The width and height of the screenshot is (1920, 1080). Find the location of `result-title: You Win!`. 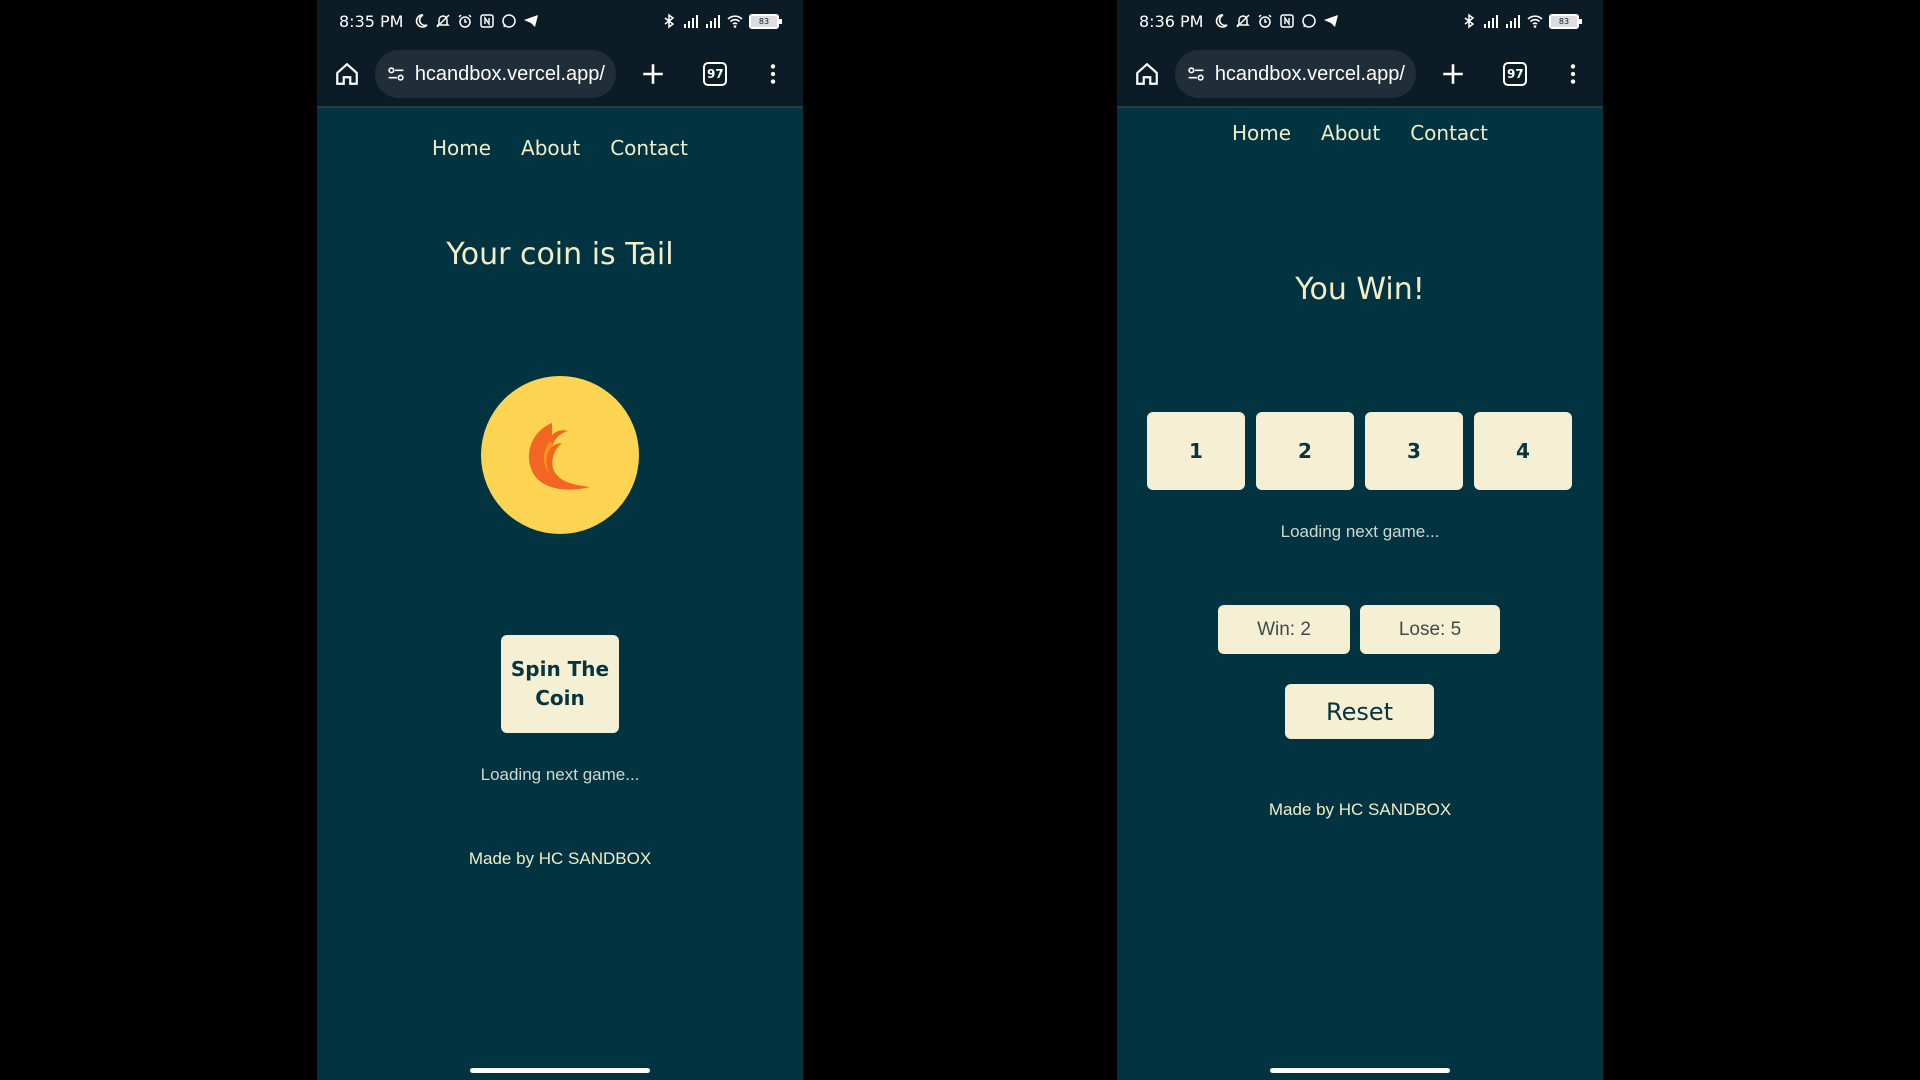

result-title: You Win! is located at coordinates (1360, 289).